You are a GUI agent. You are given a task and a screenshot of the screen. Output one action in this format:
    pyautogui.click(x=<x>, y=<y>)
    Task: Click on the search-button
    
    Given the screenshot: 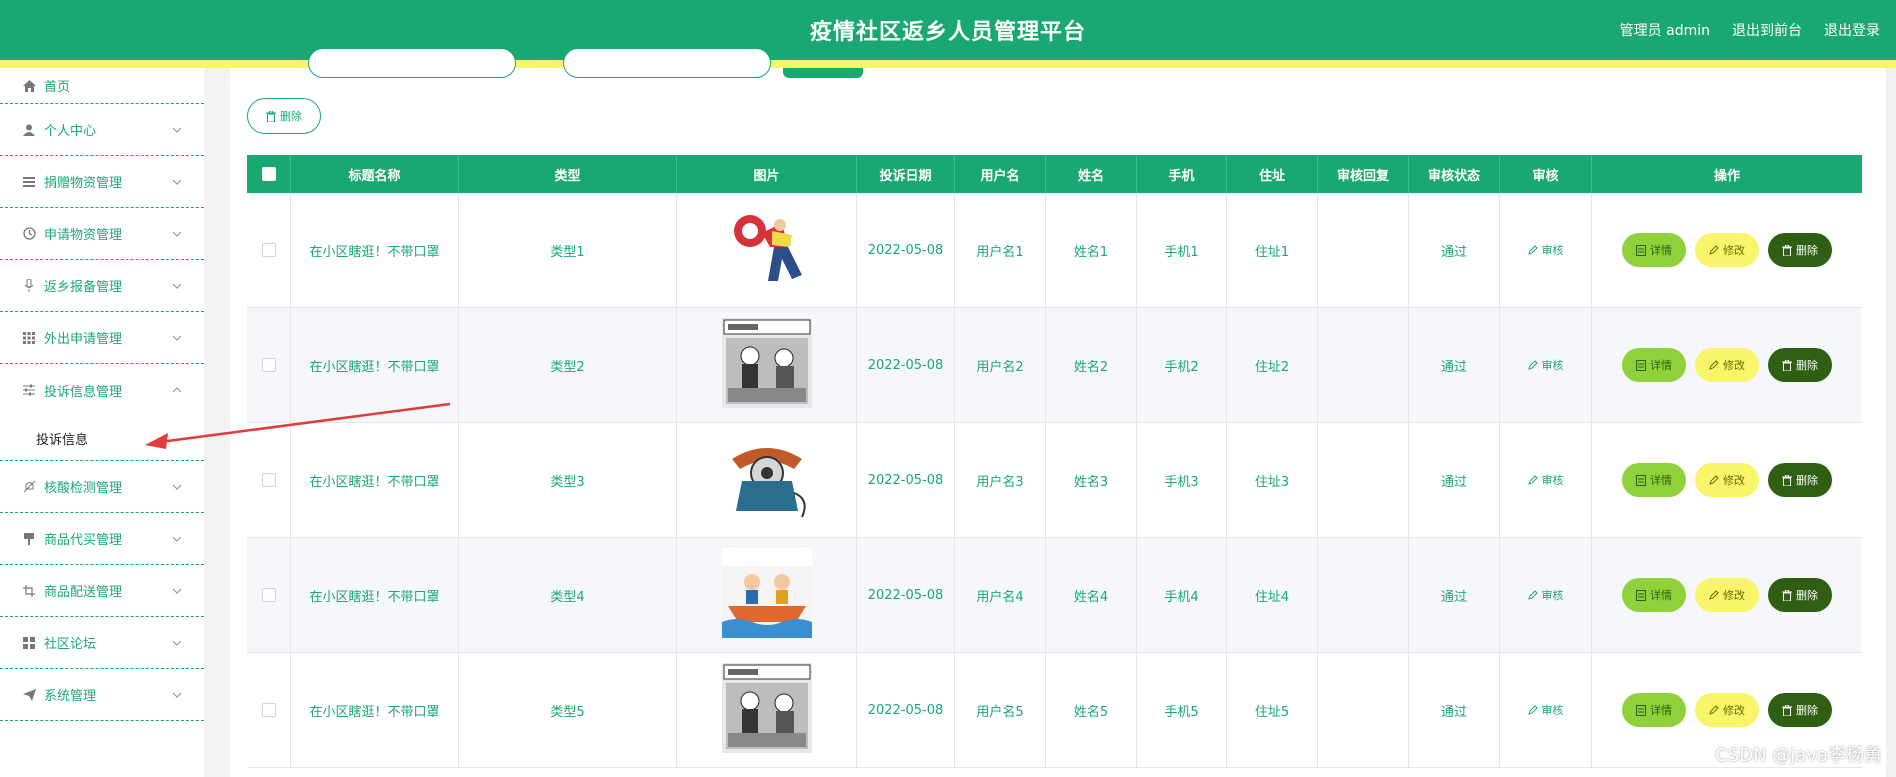 What is the action you would take?
    pyautogui.click(x=823, y=73)
    